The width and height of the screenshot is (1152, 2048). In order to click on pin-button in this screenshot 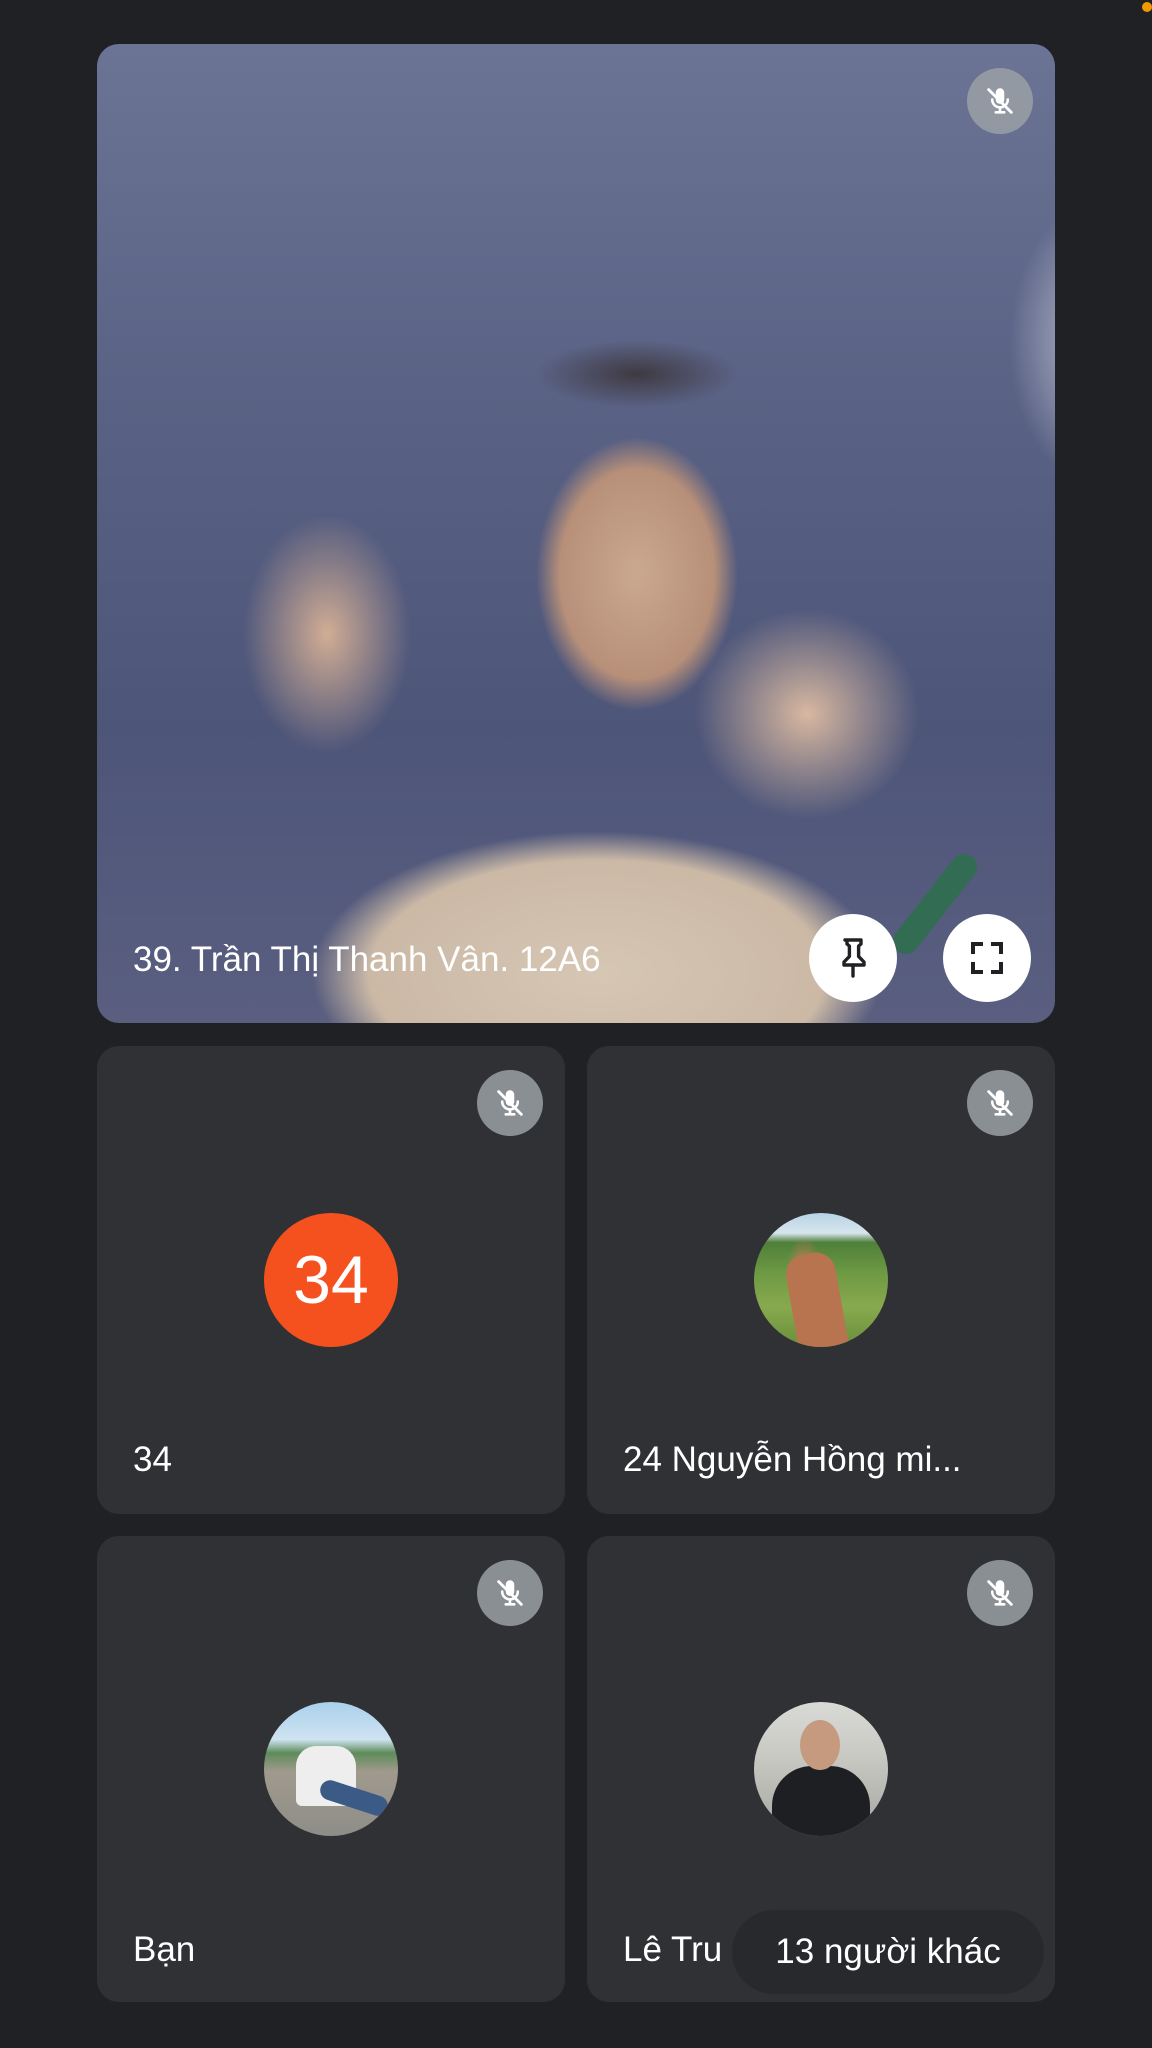, I will do `click(853, 958)`.